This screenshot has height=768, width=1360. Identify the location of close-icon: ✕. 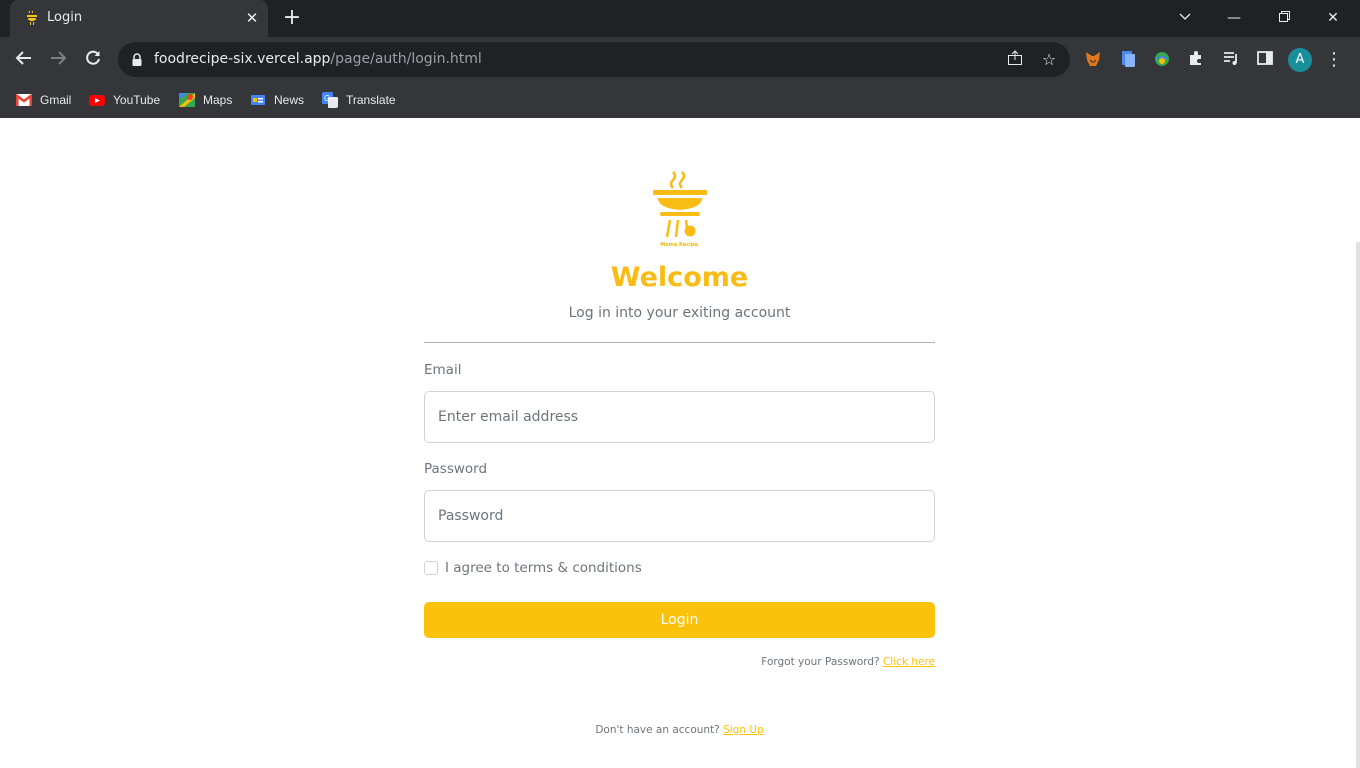
(252, 18).